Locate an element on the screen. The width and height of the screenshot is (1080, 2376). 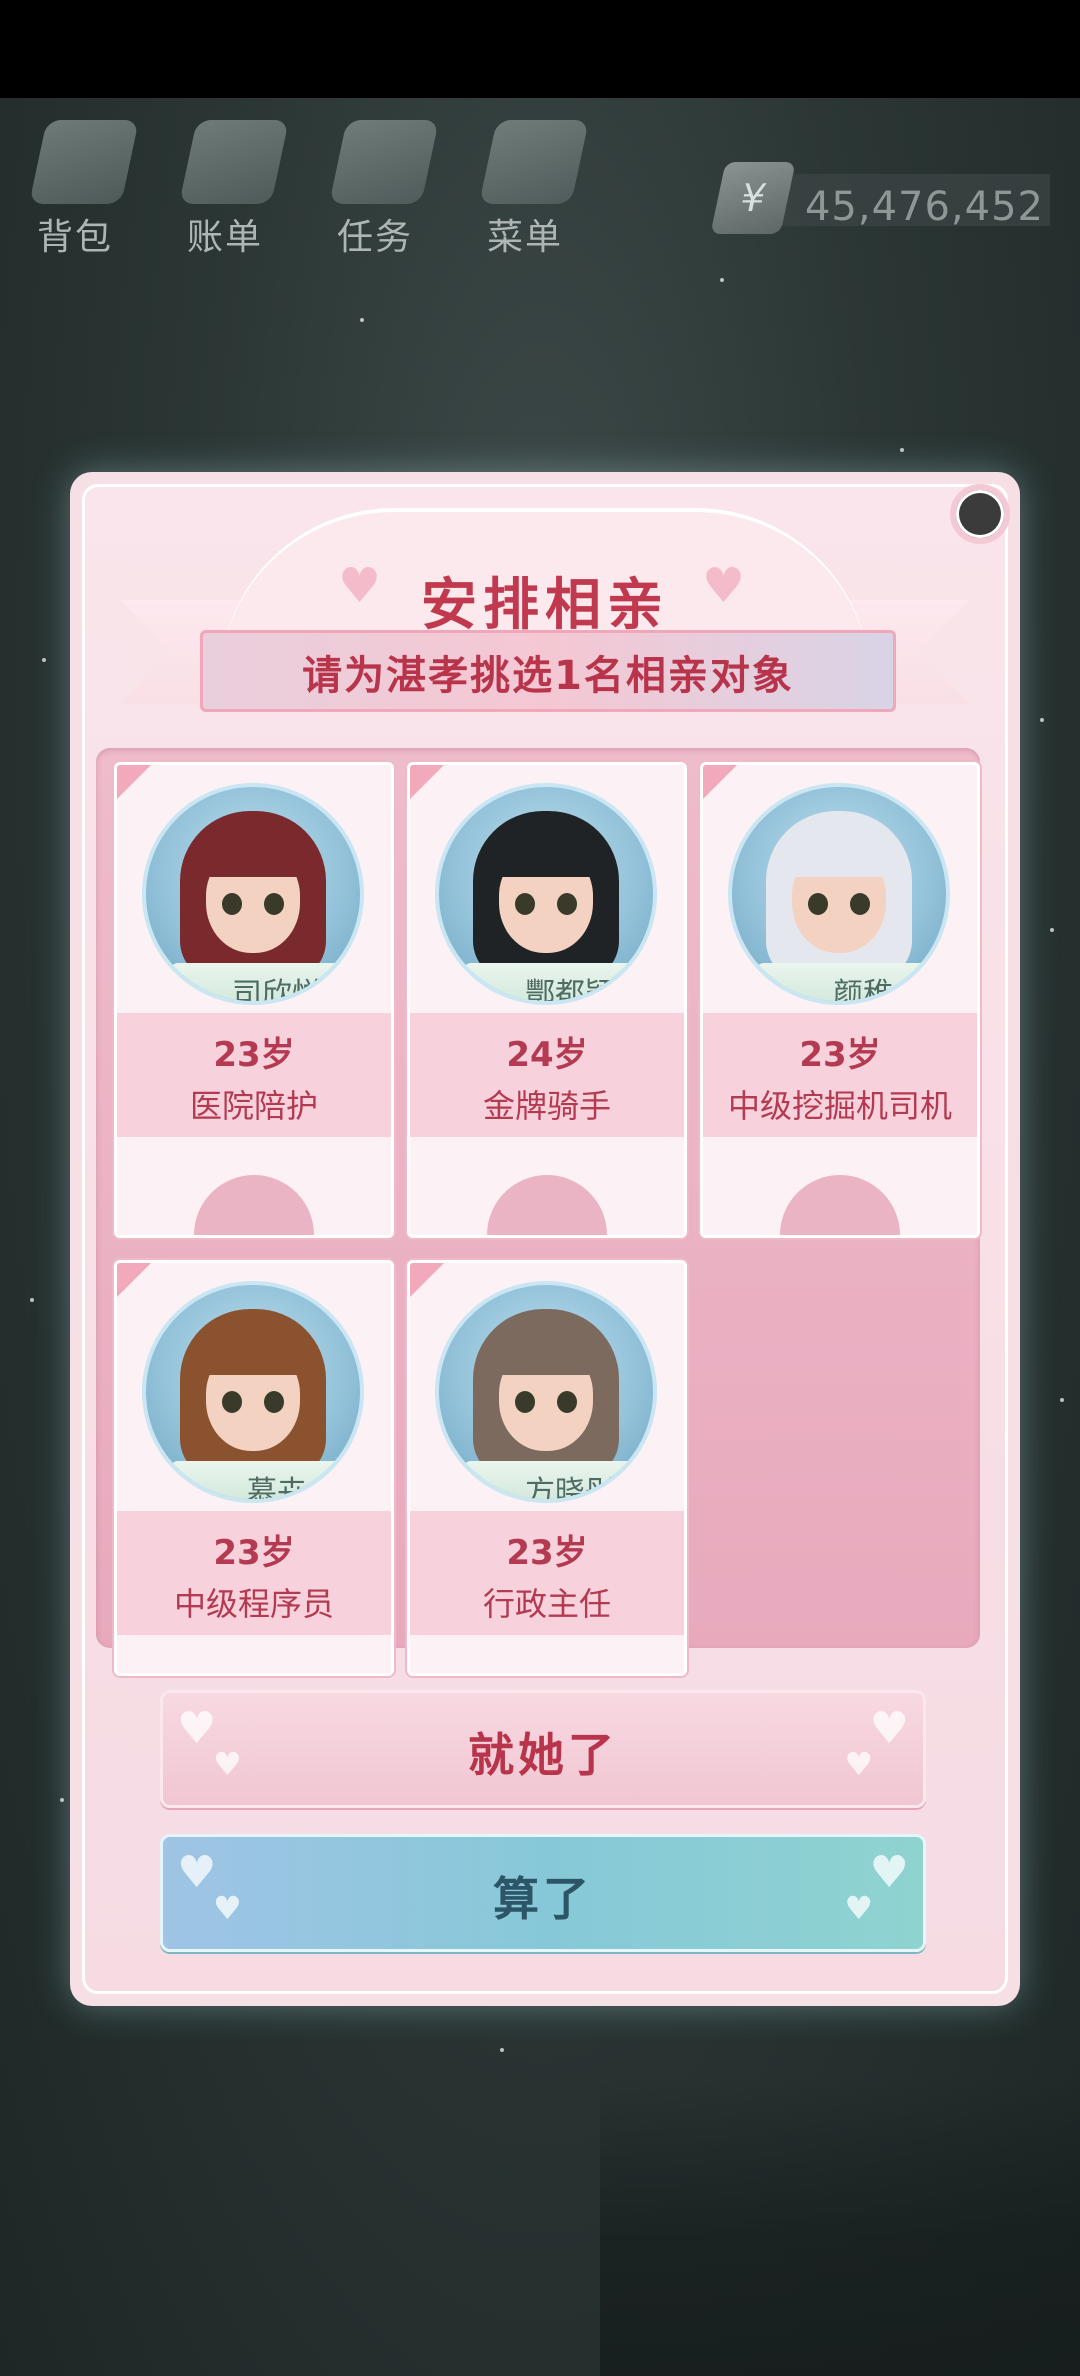
candidate-job: 医院陪护 is located at coordinates (253, 1106).